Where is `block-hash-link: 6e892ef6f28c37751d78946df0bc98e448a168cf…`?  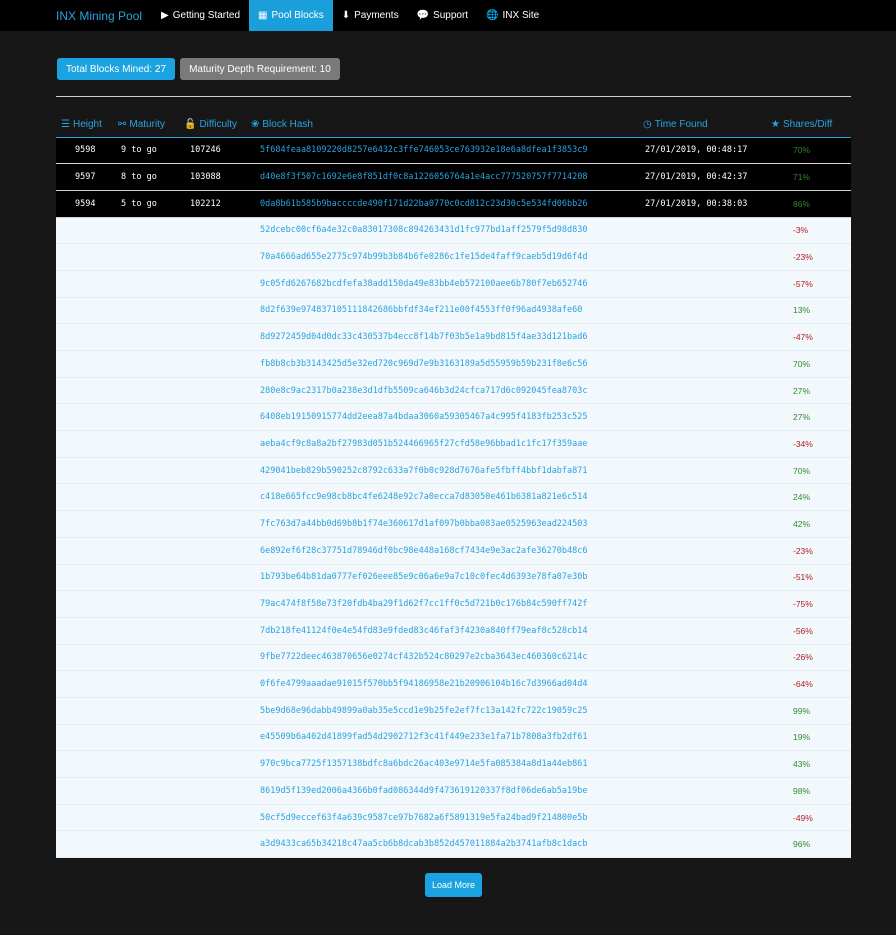
block-hash-link: 6e892ef6f28c37751d78946df0bc98e448a168cf… is located at coordinates (441, 551).